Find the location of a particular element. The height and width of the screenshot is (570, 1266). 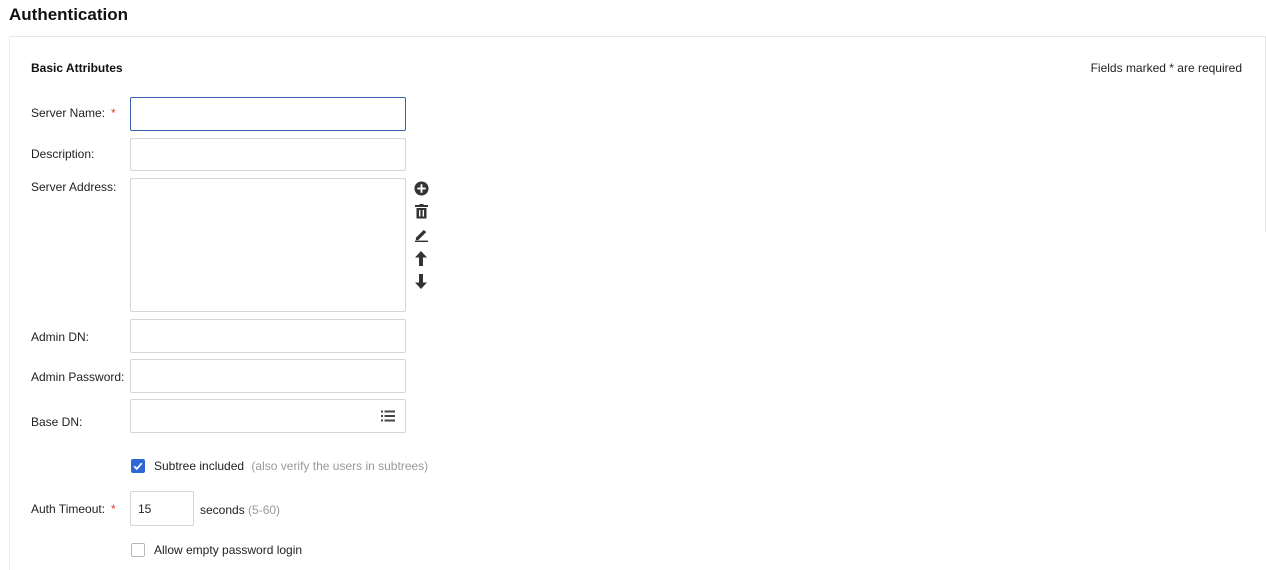

timeout-unit-text: seconds is located at coordinates (222, 510).